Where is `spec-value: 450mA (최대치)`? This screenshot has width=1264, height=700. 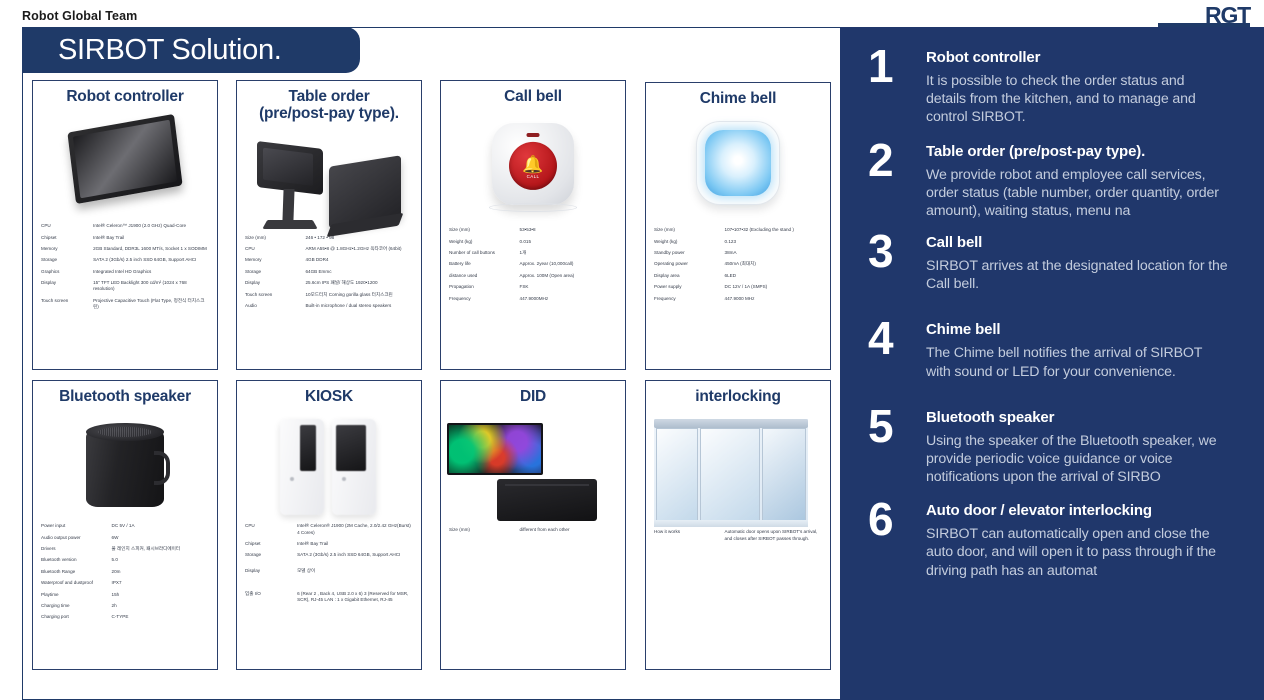
spec-value: 450mA (최대치) is located at coordinates (740, 264).